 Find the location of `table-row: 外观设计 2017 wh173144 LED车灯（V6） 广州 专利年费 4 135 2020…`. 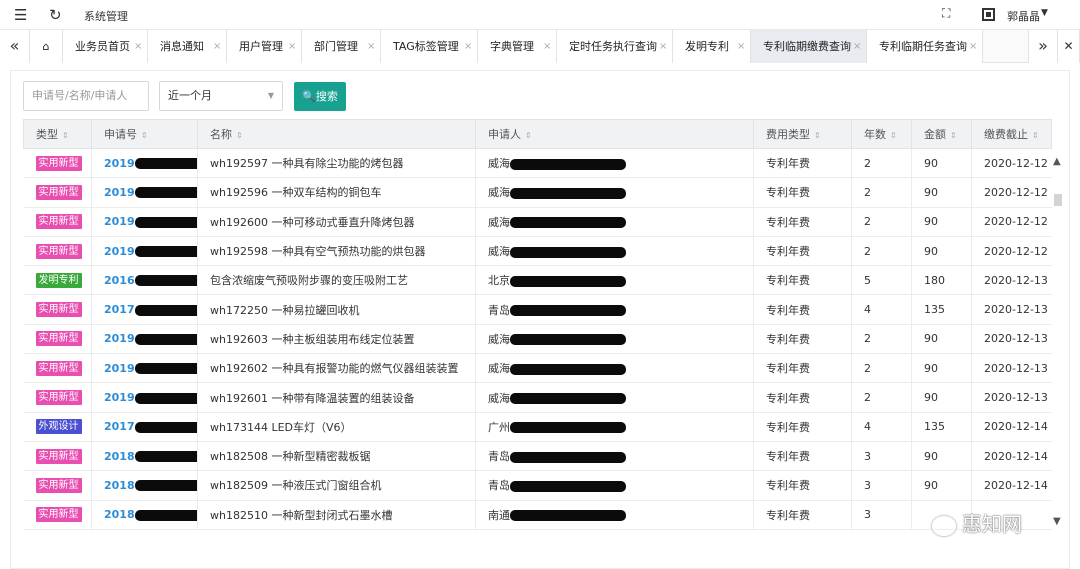

table-row: 外观设计 2017 wh173144 LED车灯（V6） 广州 专利年费 4 135 2020… is located at coordinates (537, 427).